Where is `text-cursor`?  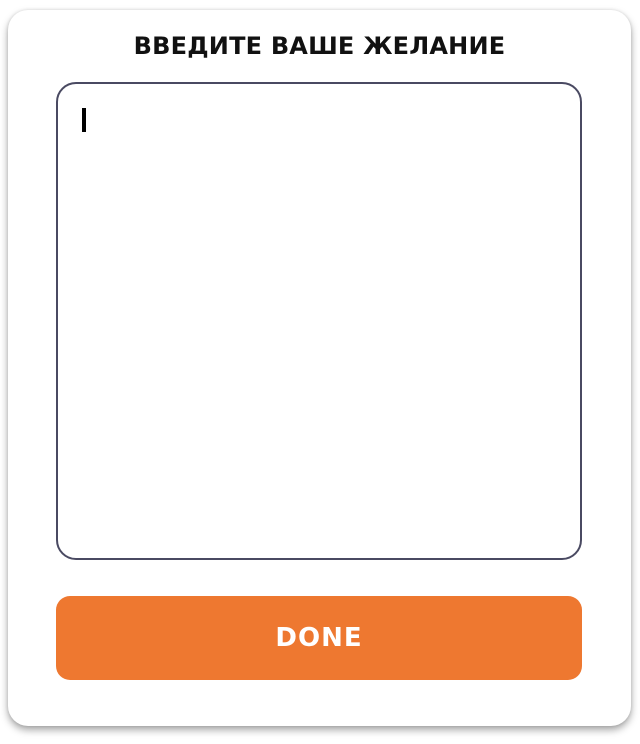 text-cursor is located at coordinates (84, 120).